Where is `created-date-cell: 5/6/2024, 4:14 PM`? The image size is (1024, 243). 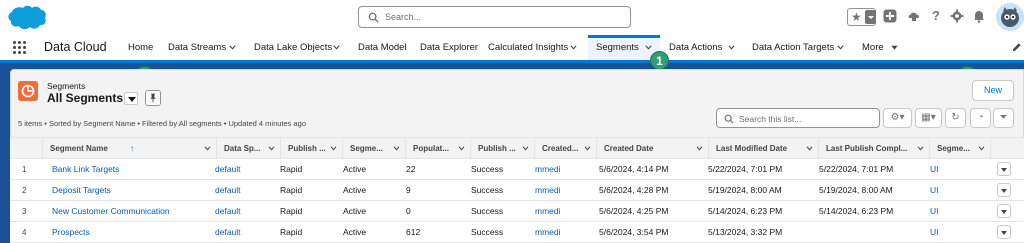 created-date-cell: 5/6/2024, 4:14 PM is located at coordinates (634, 169).